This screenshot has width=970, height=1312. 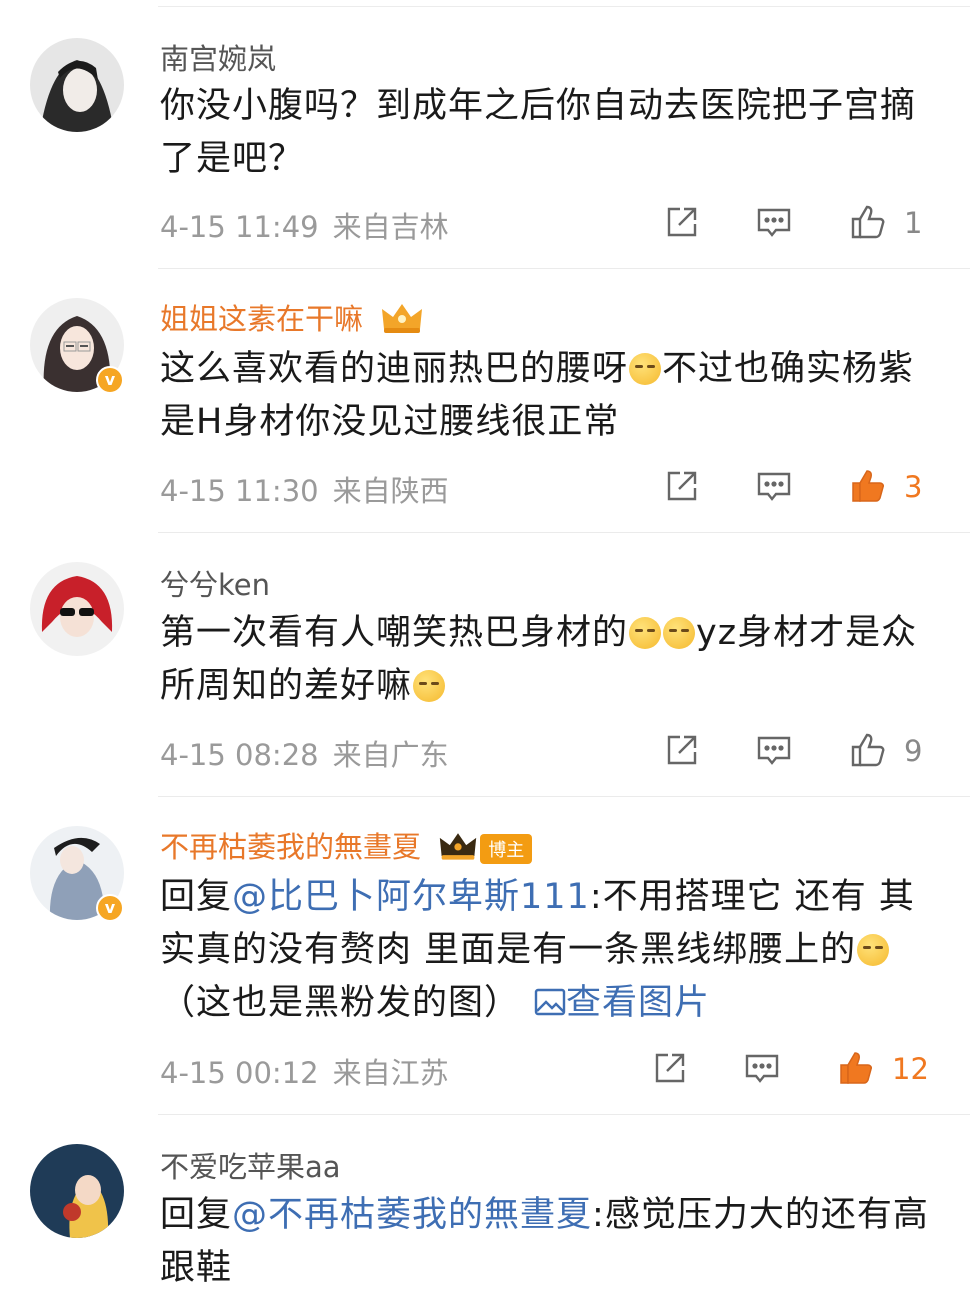 What do you see at coordinates (805, 488) in the screenshot?
I see `action-bar: 3` at bounding box center [805, 488].